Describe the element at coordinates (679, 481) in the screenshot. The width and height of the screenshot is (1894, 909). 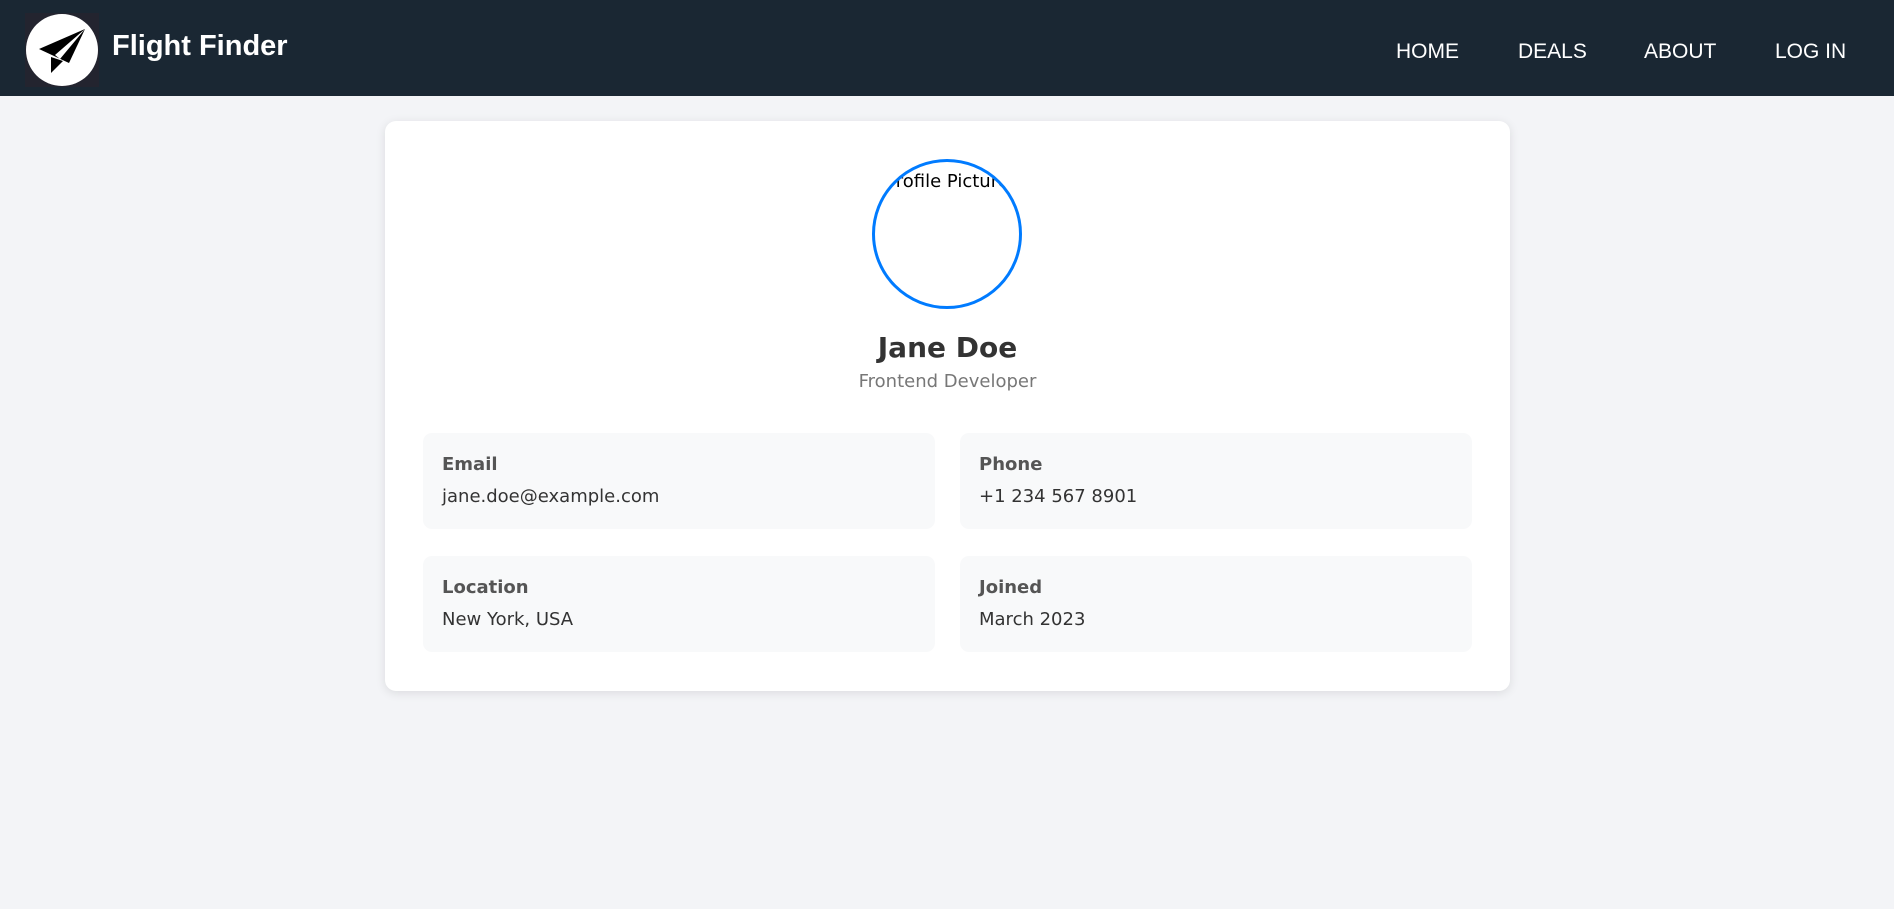
I see `info-email: Email jane.doe@example.com` at that location.